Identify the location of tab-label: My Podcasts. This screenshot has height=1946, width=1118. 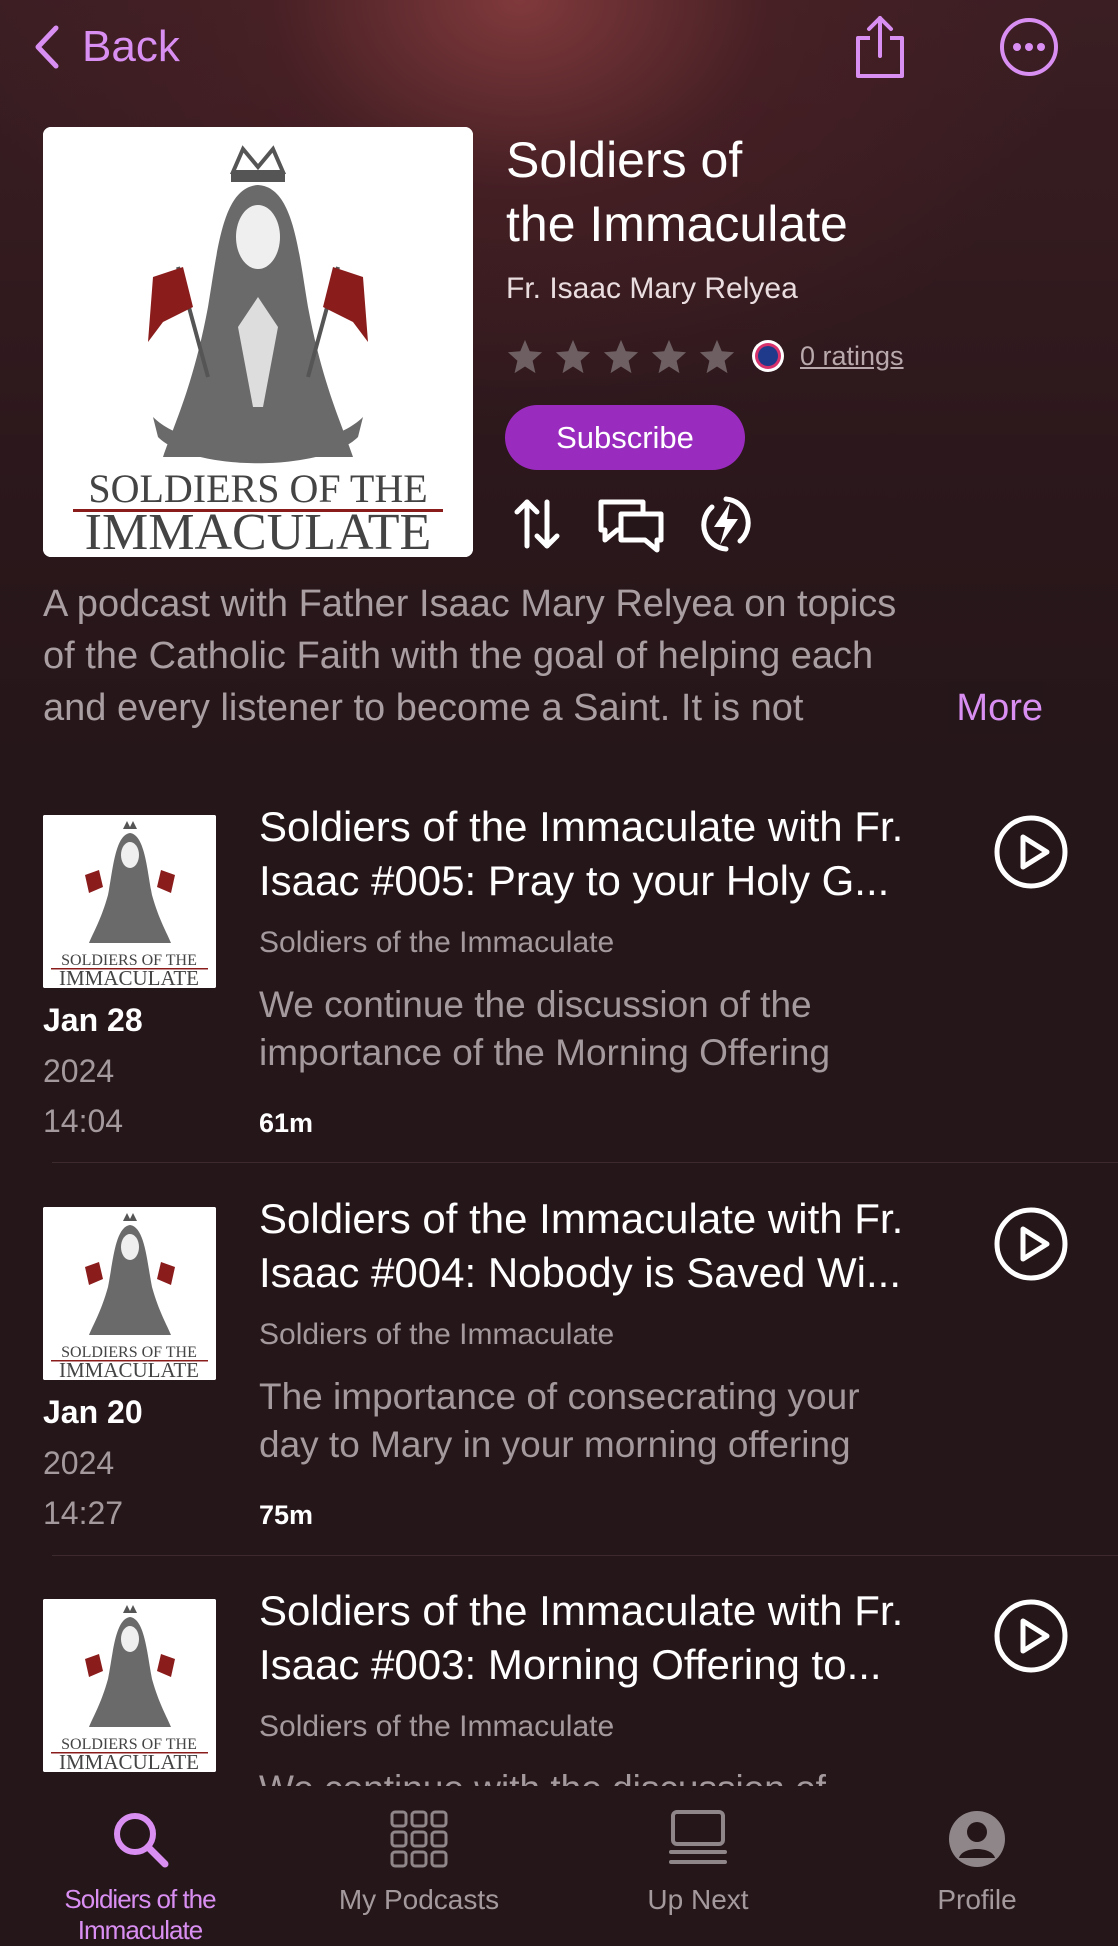
(419, 1899).